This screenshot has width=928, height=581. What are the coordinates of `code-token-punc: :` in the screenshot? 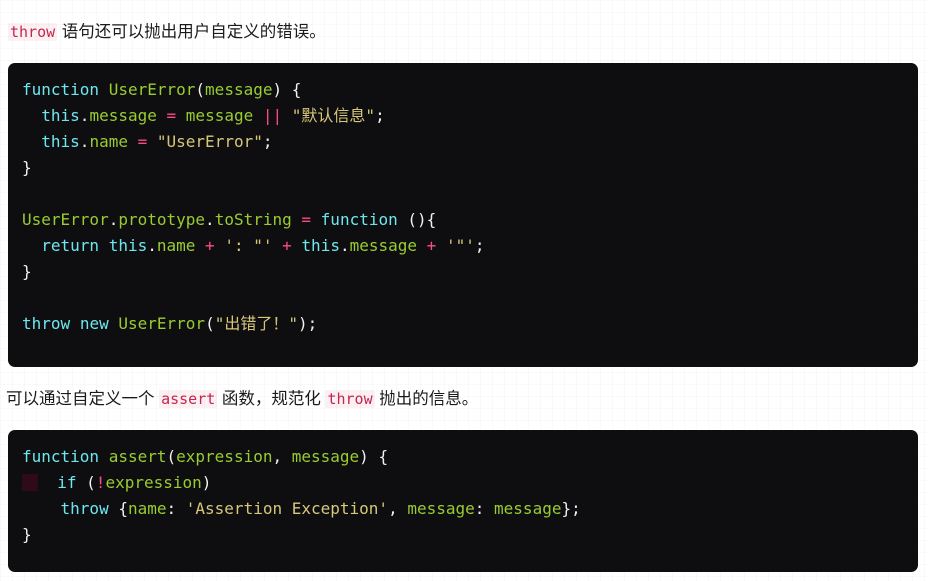 It's located at (484, 508).